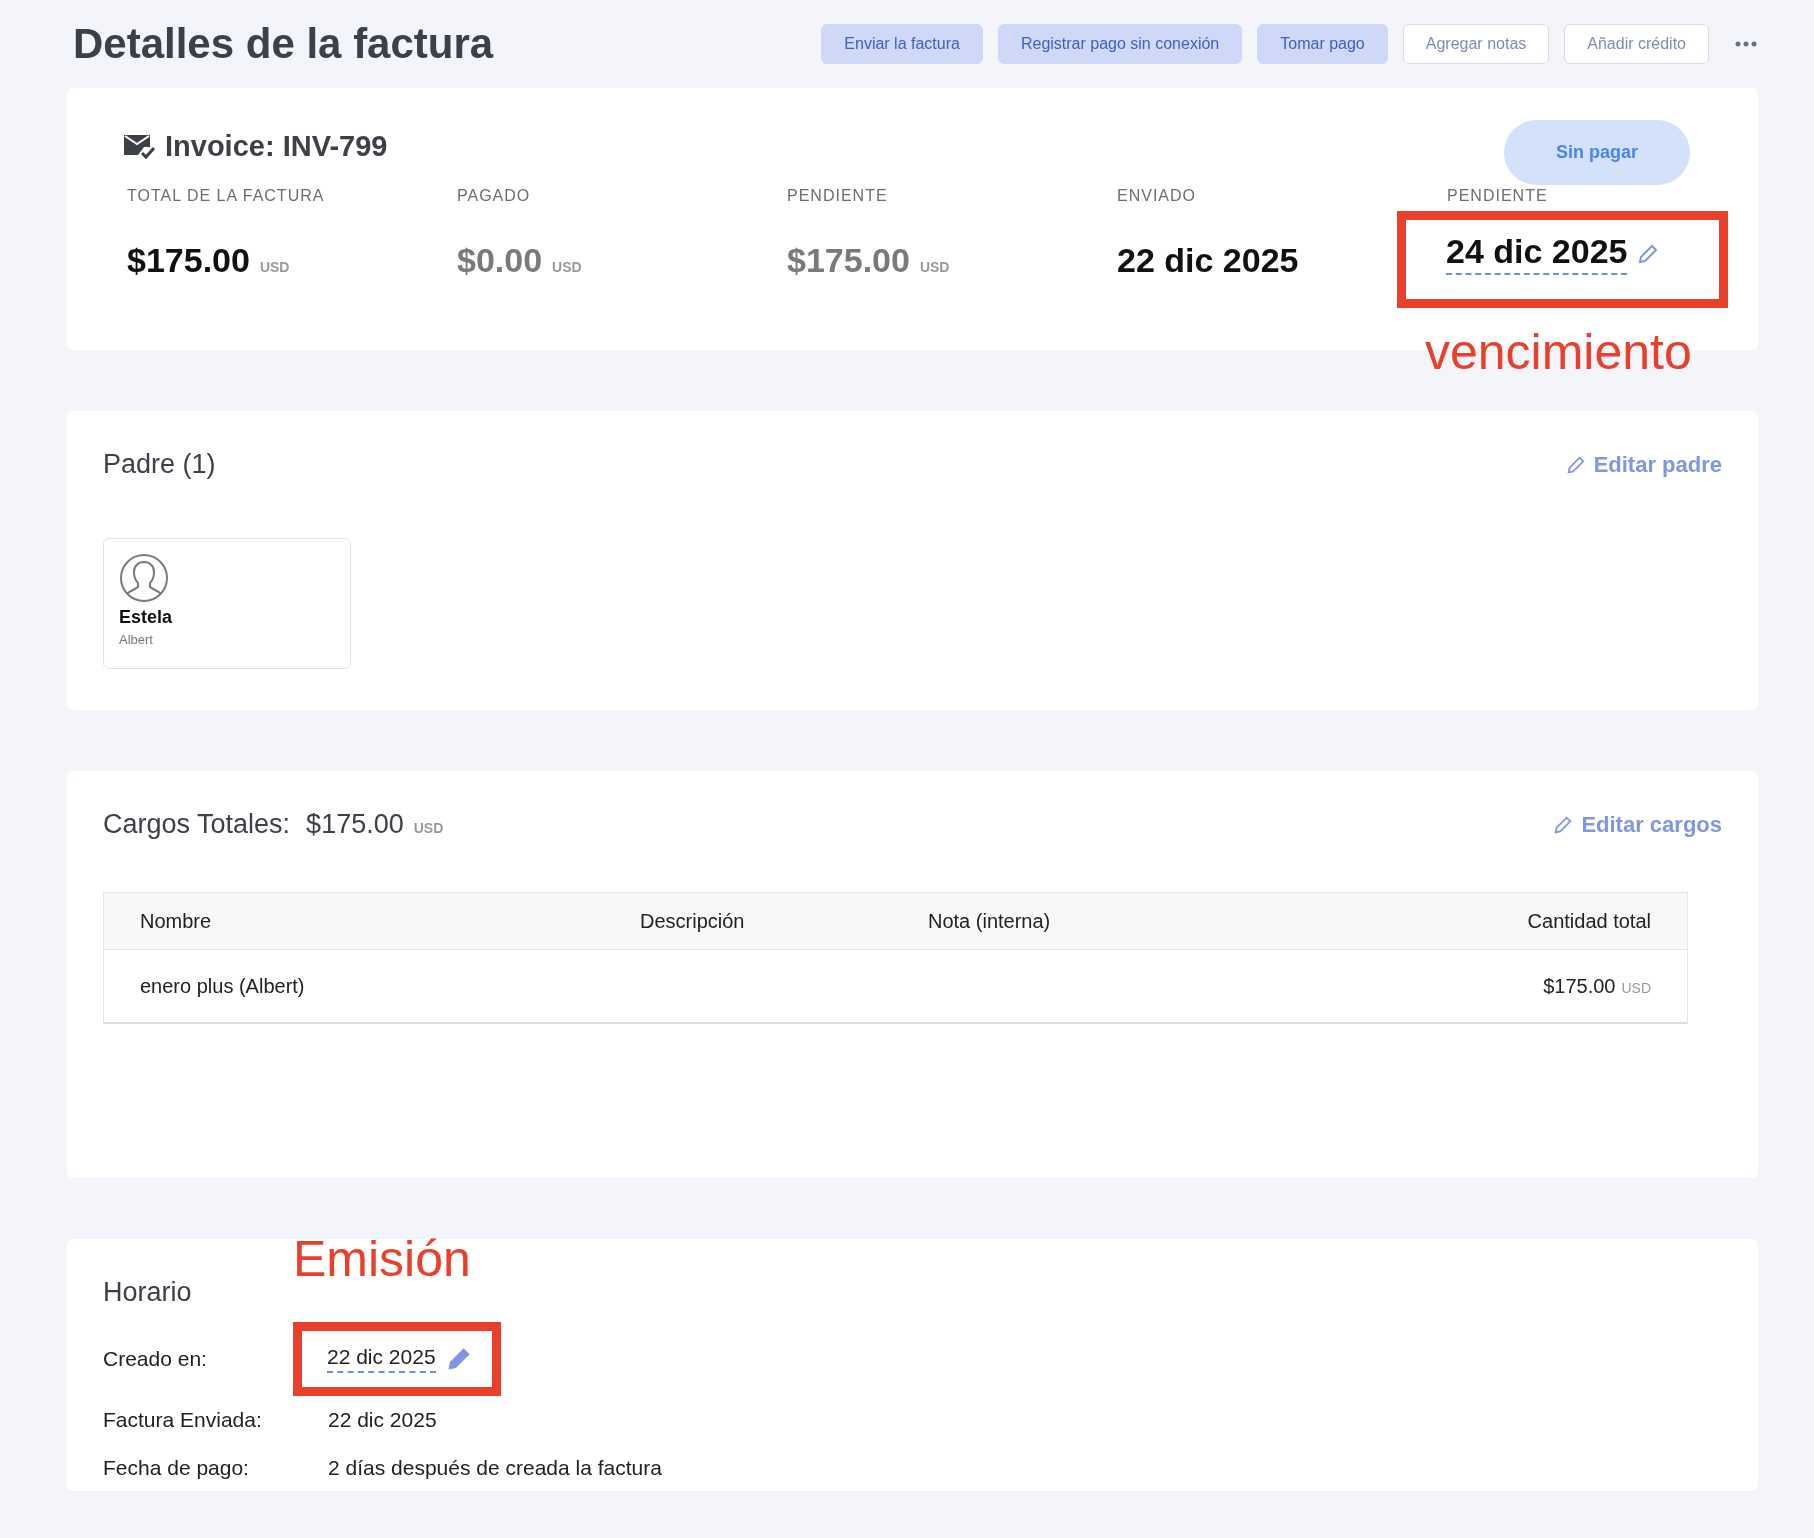 The height and width of the screenshot is (1538, 1814). Describe the element at coordinates (183, 1420) in the screenshot. I see `field-label: Factura Enviada:` at that location.